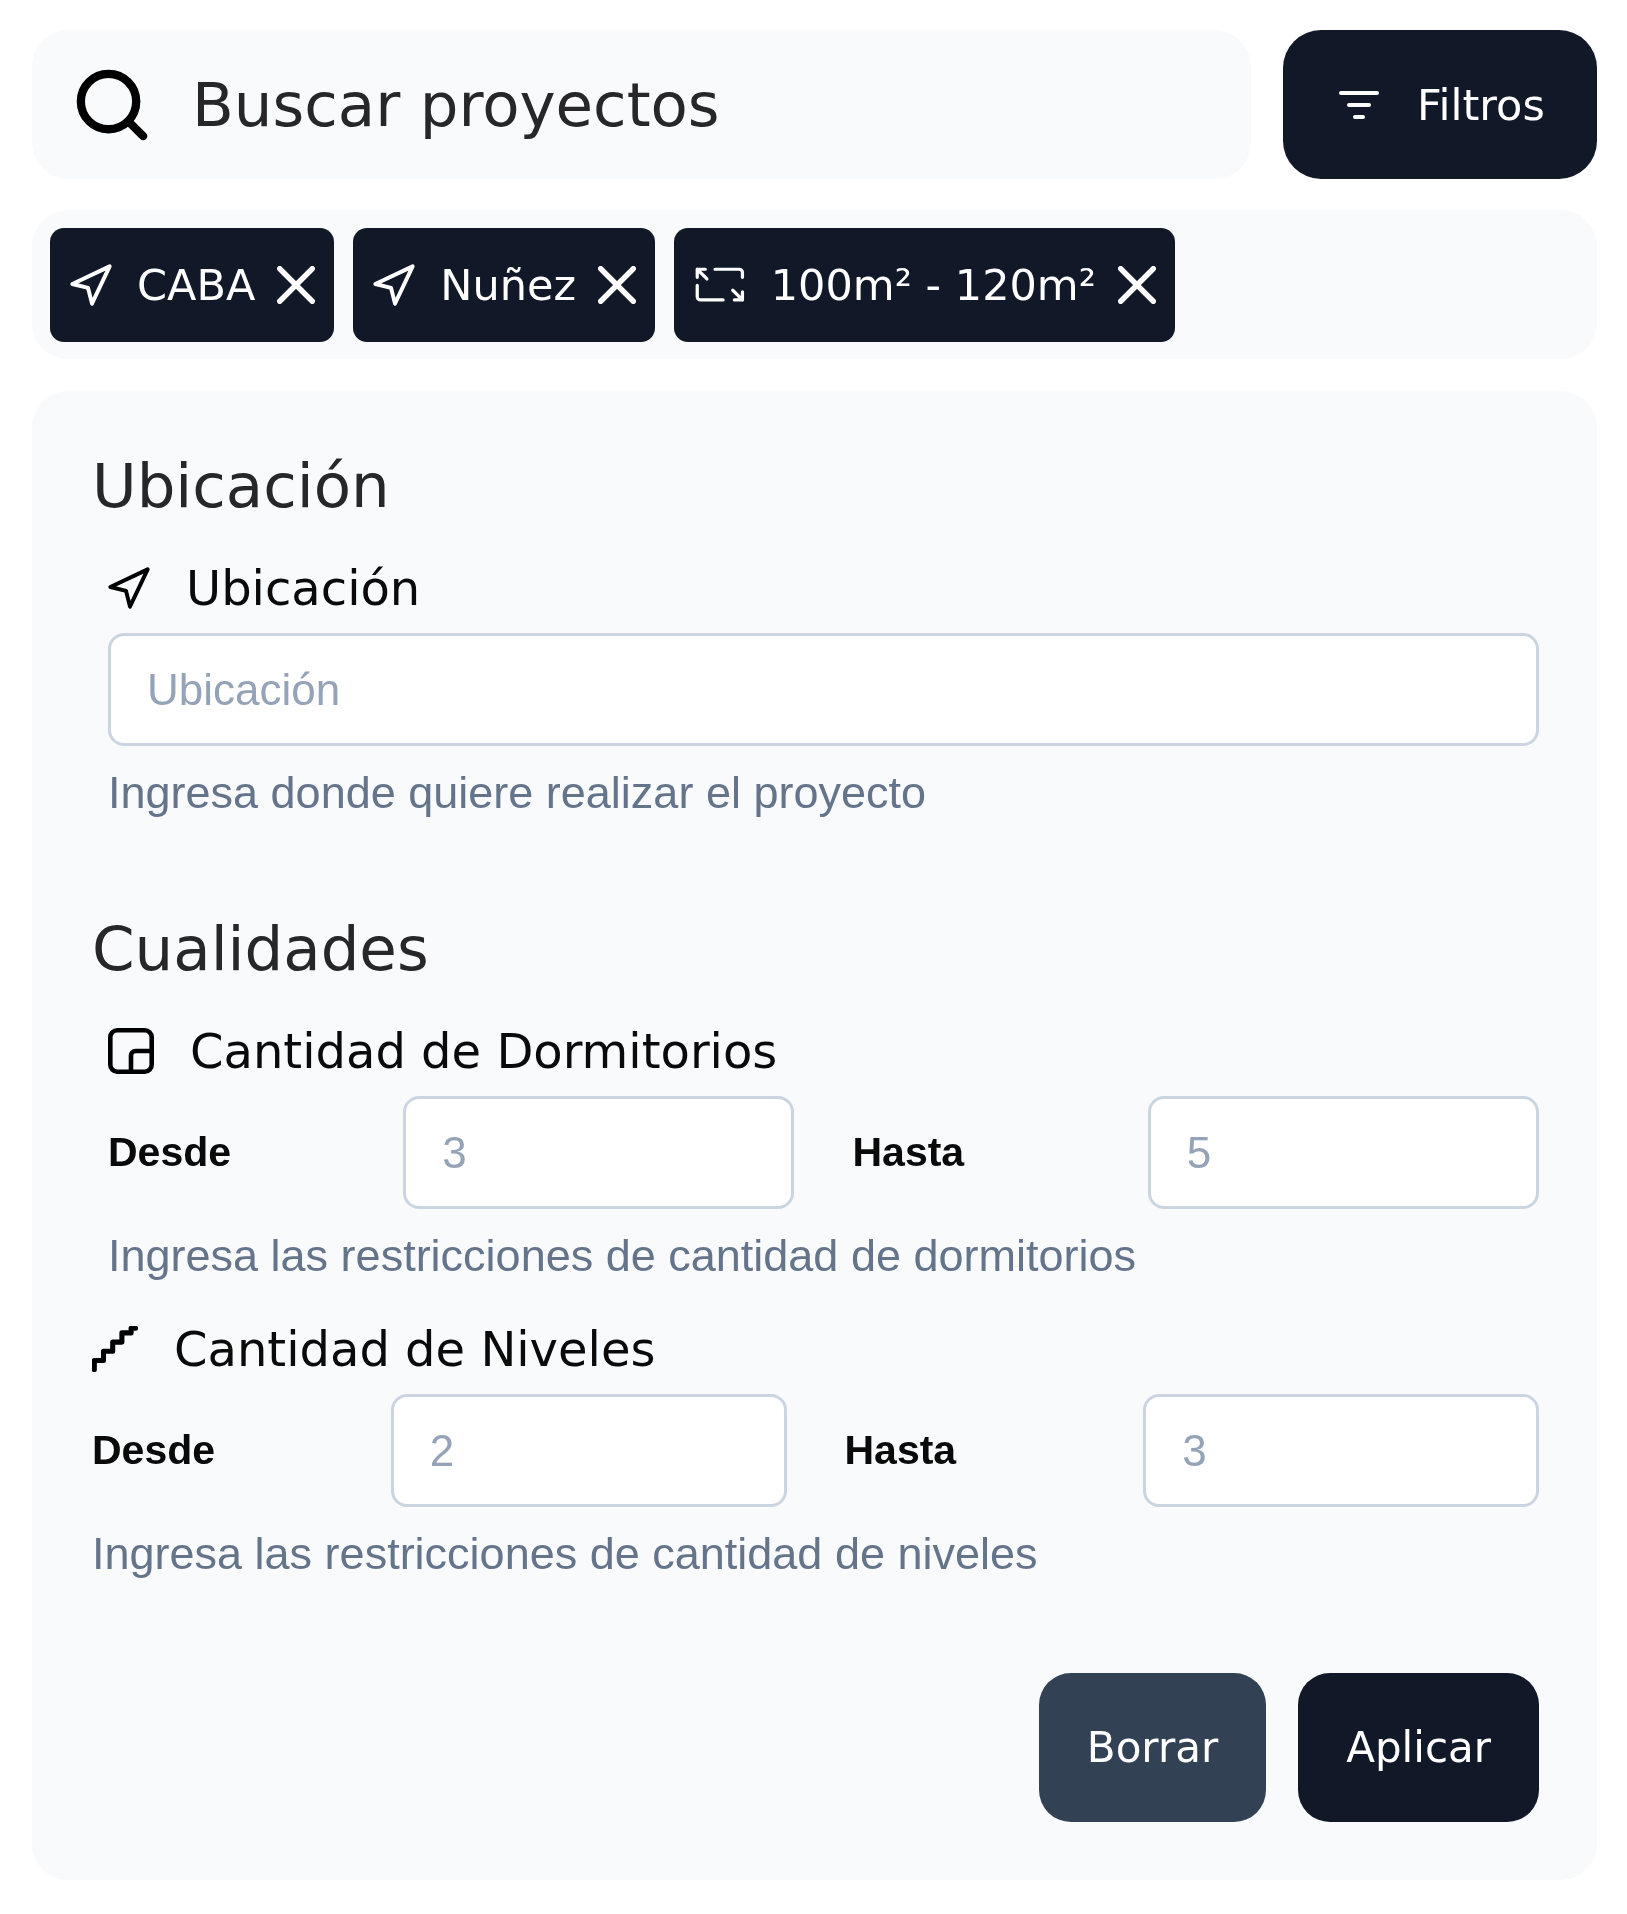 This screenshot has width=1627, height=1914. I want to click on floor-plan-icon, so click(131, 1051).